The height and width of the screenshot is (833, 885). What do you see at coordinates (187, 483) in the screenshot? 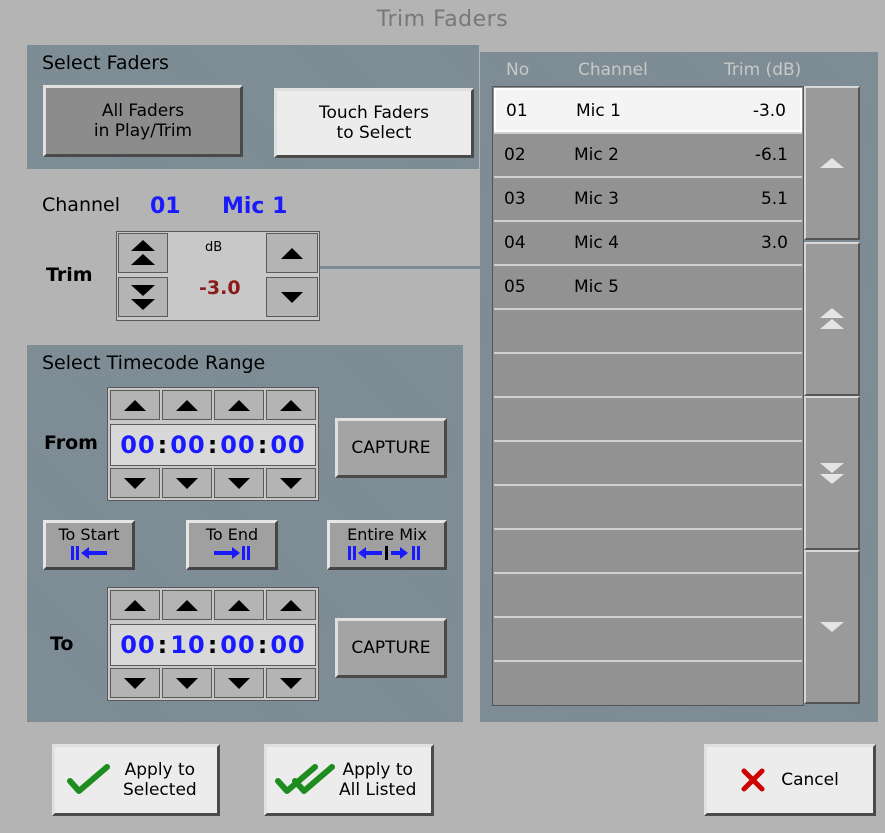
I see `from-minutes-down-button` at bounding box center [187, 483].